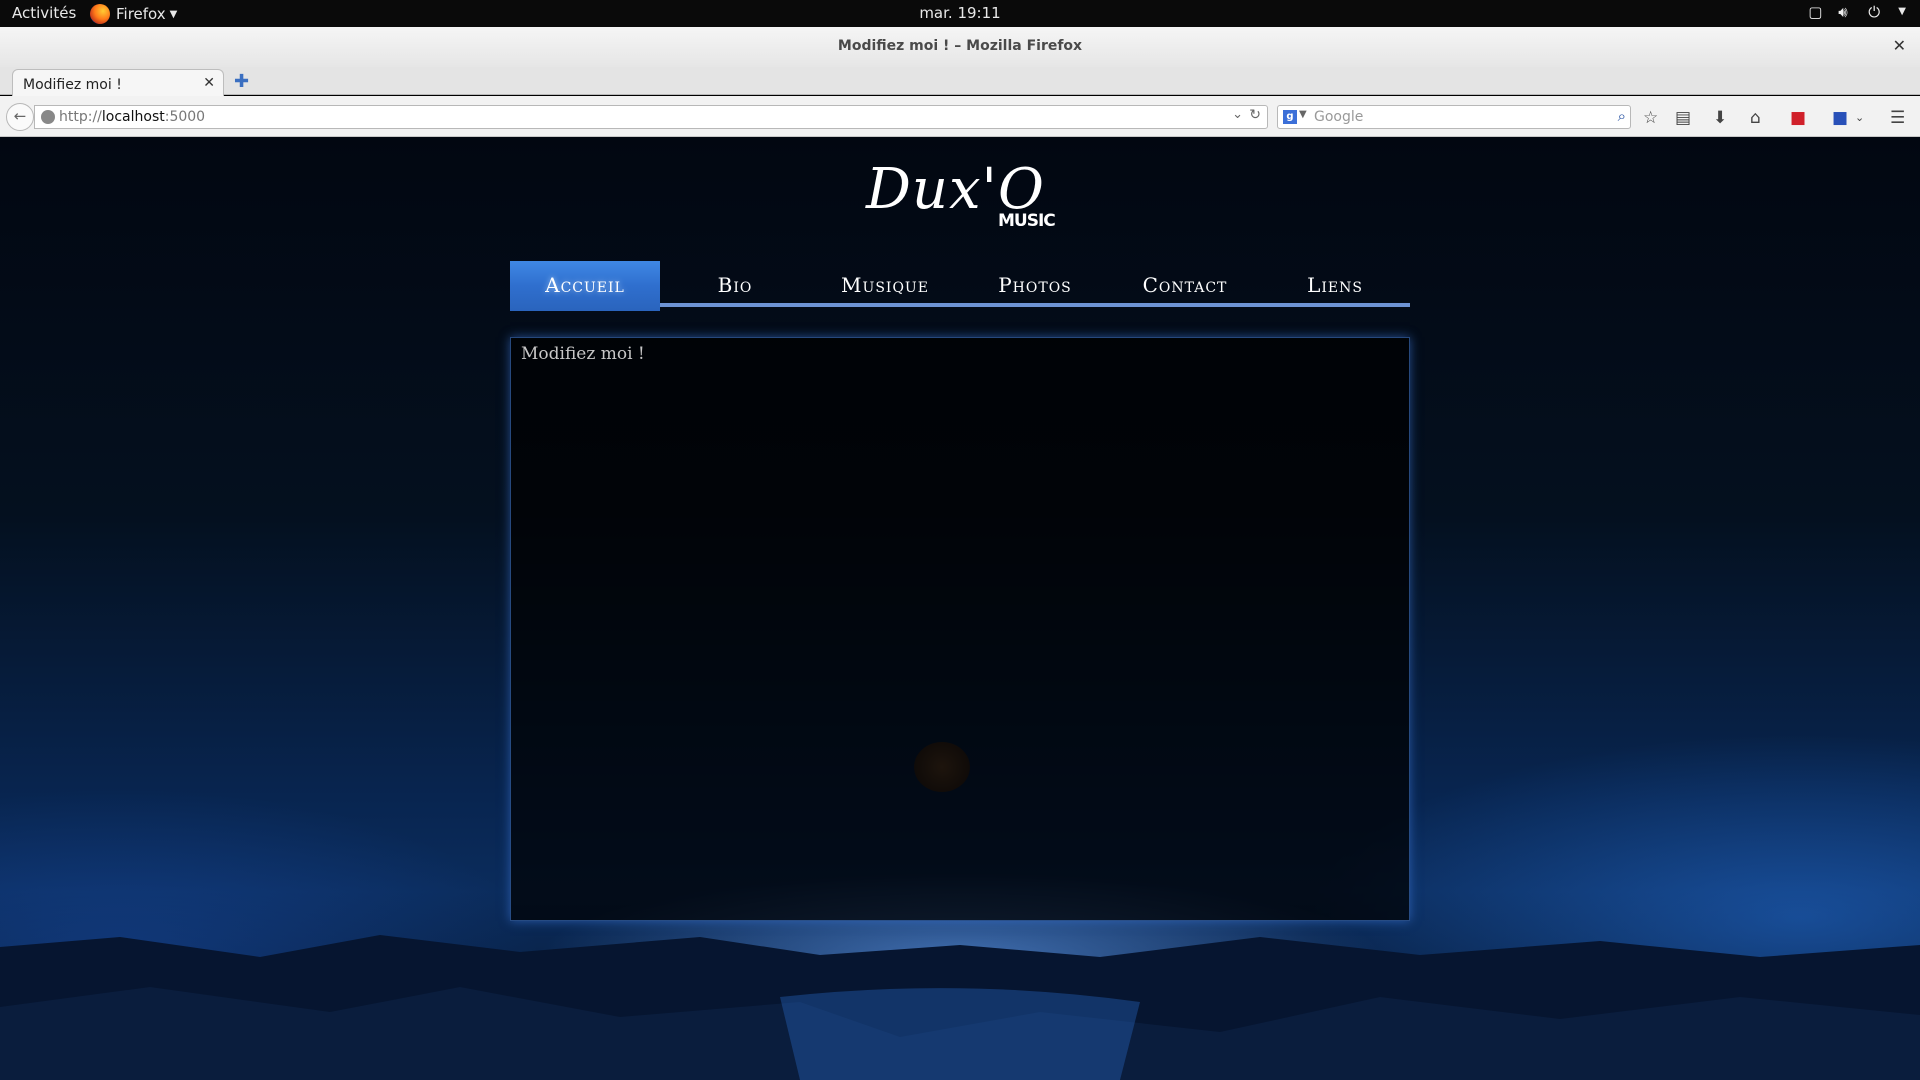  What do you see at coordinates (100, 14) in the screenshot?
I see `firefox-icon` at bounding box center [100, 14].